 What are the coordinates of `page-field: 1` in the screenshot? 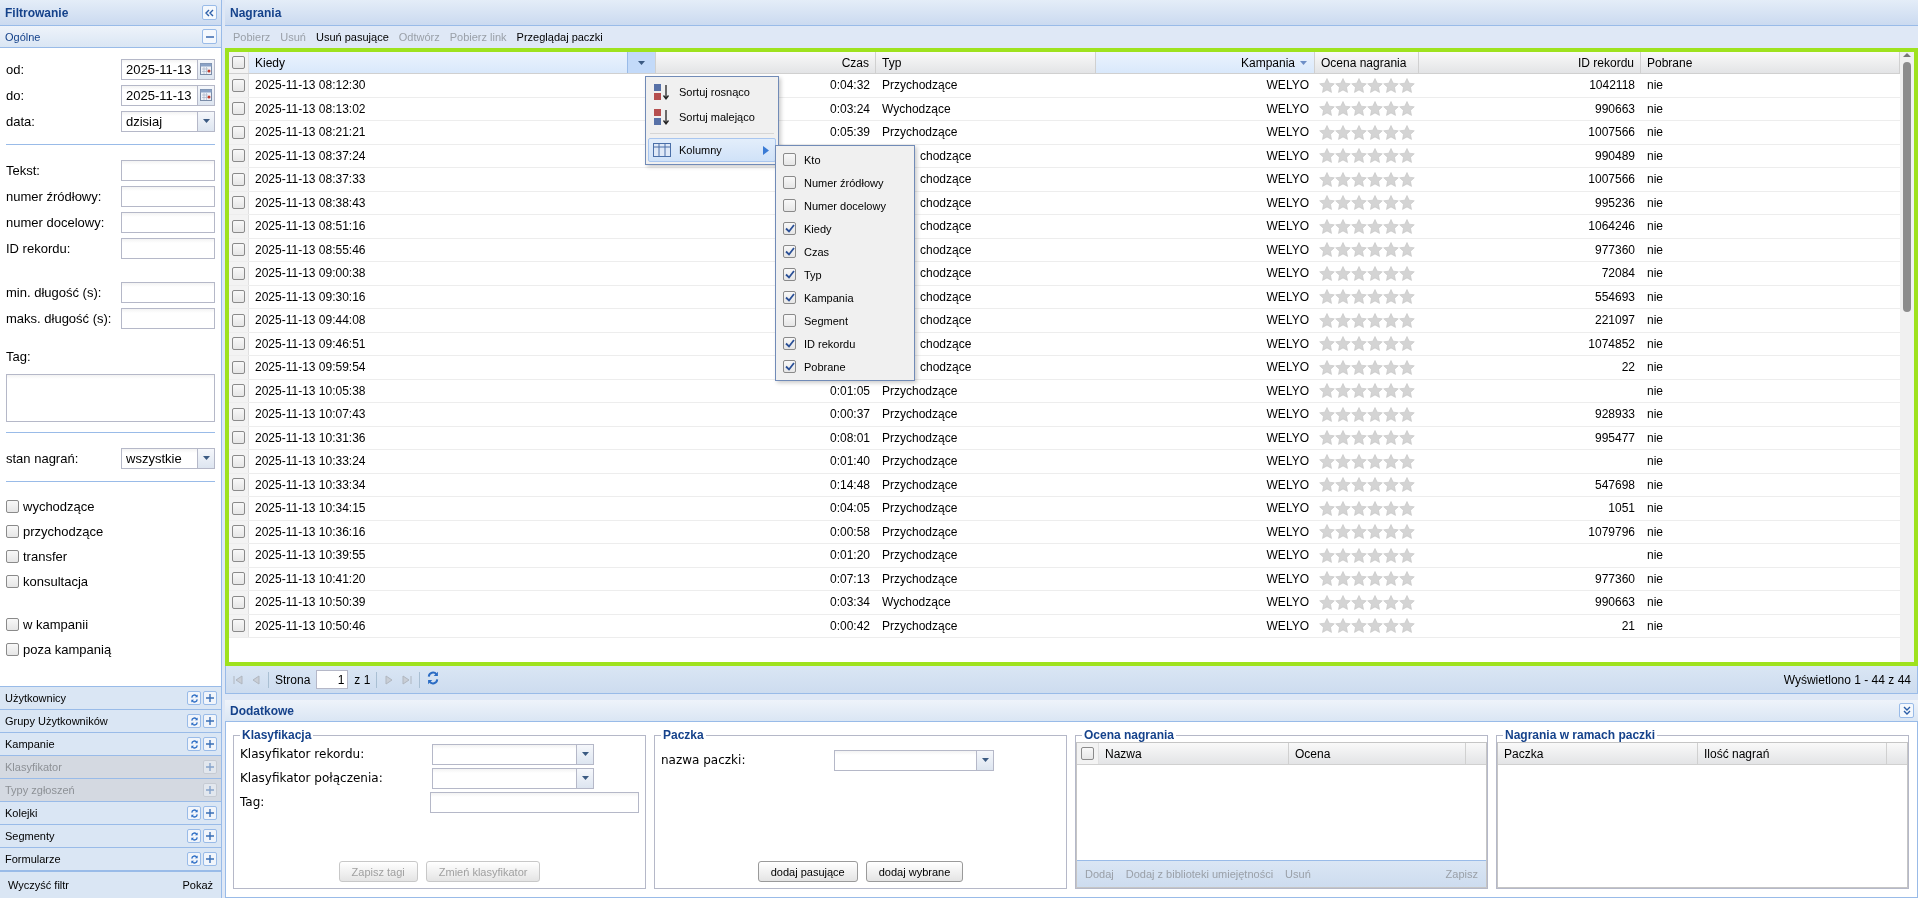 It's located at (332, 679).